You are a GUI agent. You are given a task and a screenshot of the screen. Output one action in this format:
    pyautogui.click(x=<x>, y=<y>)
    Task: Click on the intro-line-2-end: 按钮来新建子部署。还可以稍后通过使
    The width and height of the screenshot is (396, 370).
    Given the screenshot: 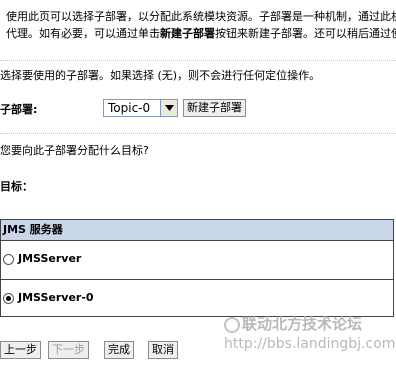 What is the action you would take?
    pyautogui.click(x=305, y=33)
    